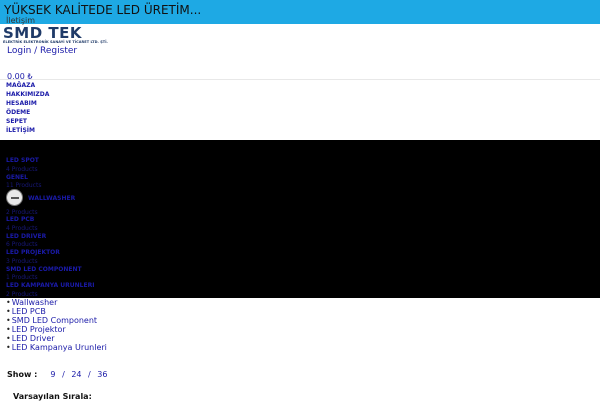 This screenshot has height=401, width=600. I want to click on category-count: 11 Products, so click(24, 185).